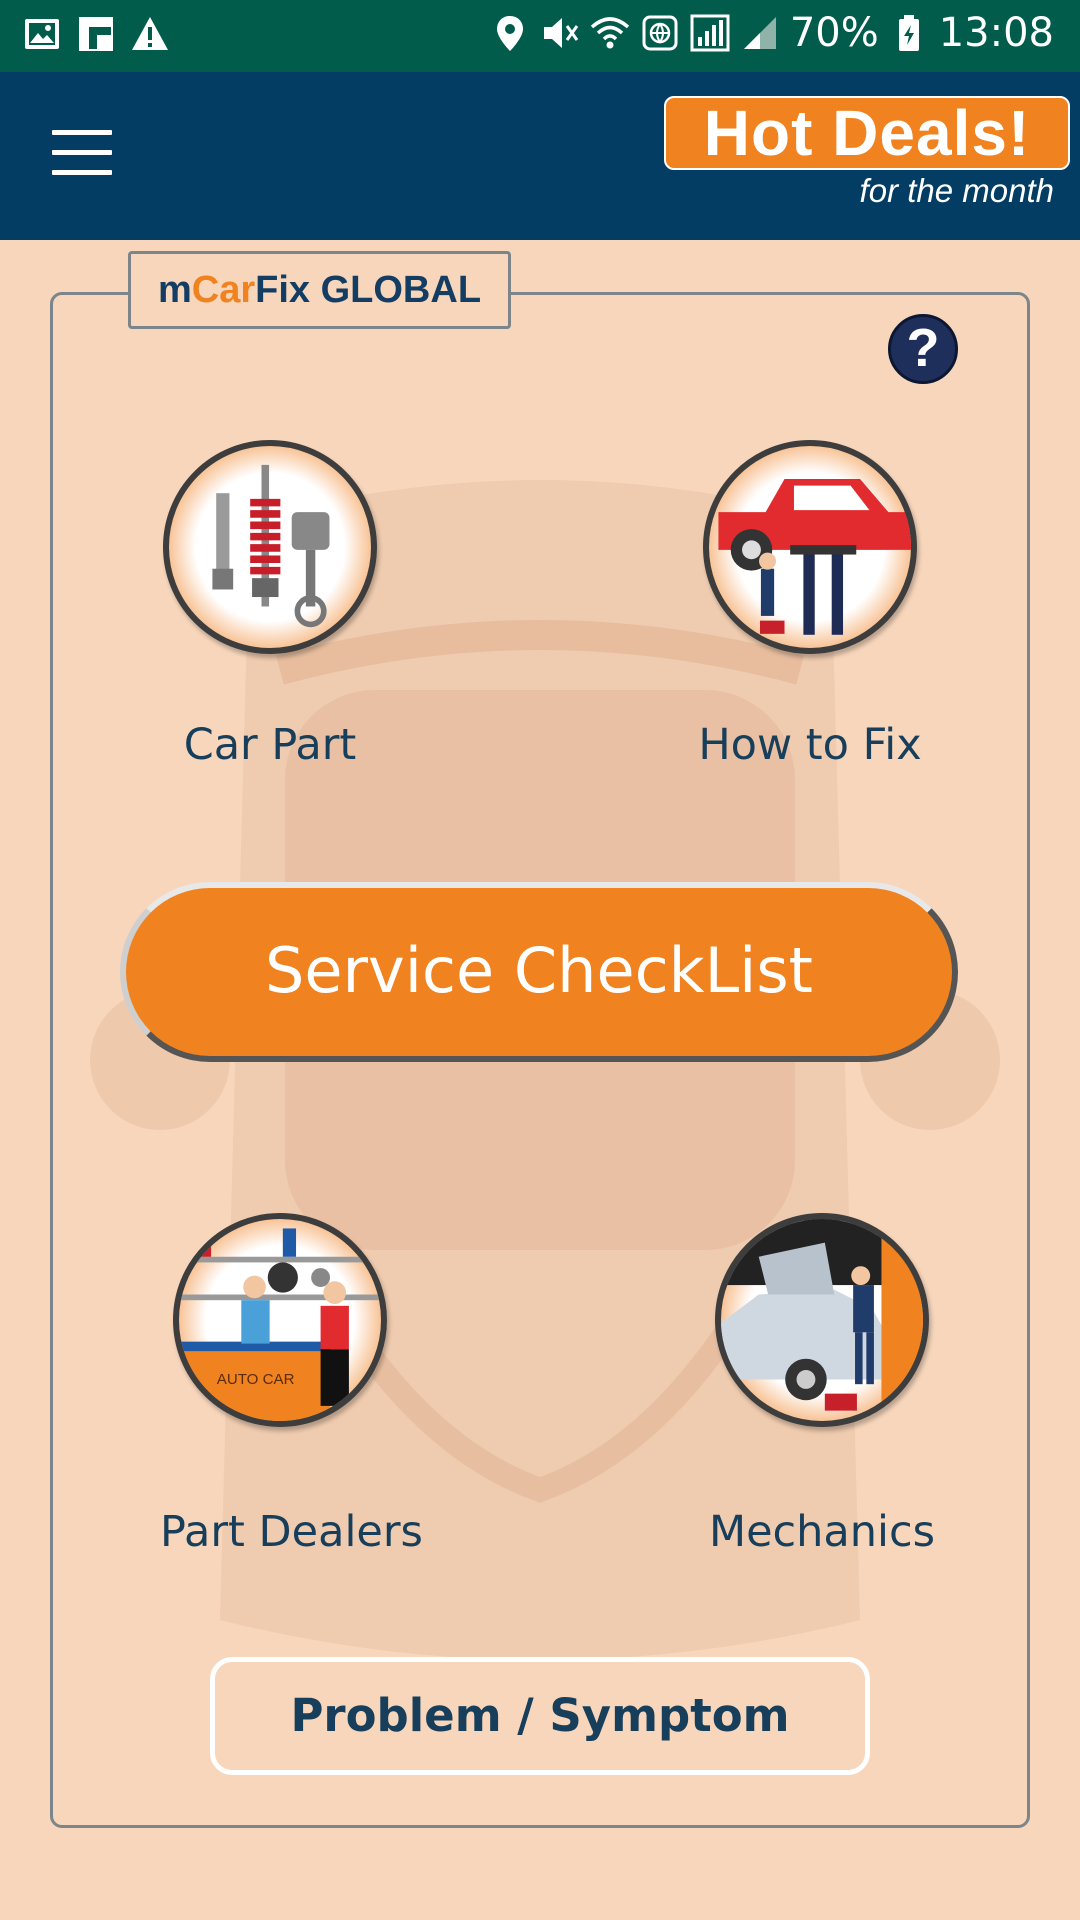 This screenshot has width=1080, height=1920. I want to click on car-lift-repair-icon, so click(810, 547).